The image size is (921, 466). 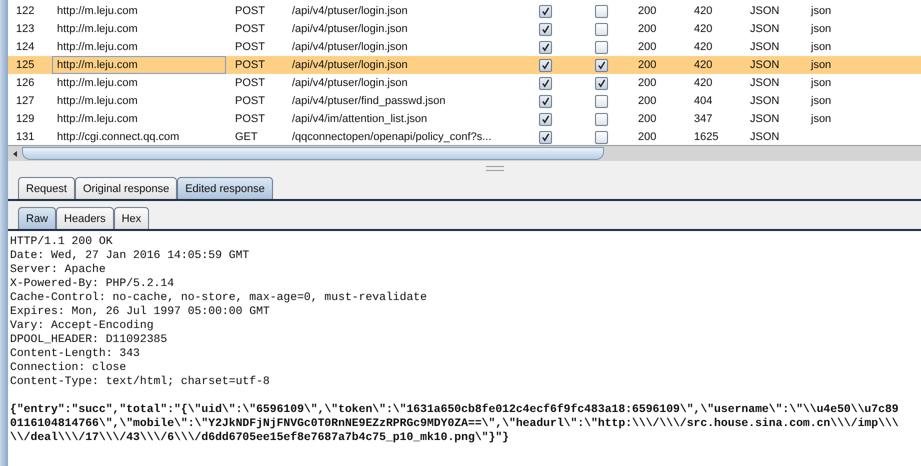 I want to click on header-line: X-Powered-By: PHP/5.2.14, so click(x=93, y=284).